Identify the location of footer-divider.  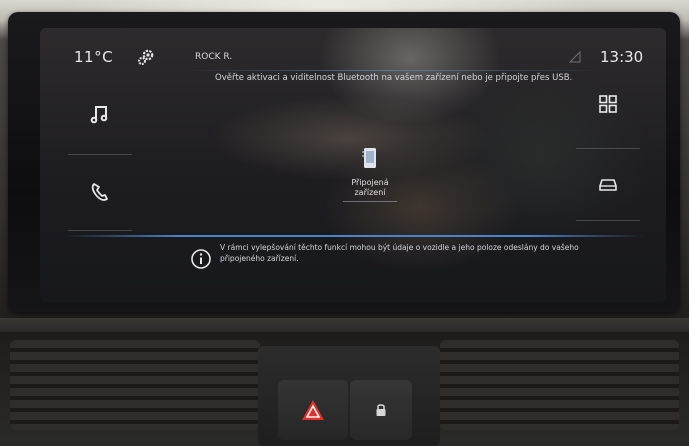
(354, 236).